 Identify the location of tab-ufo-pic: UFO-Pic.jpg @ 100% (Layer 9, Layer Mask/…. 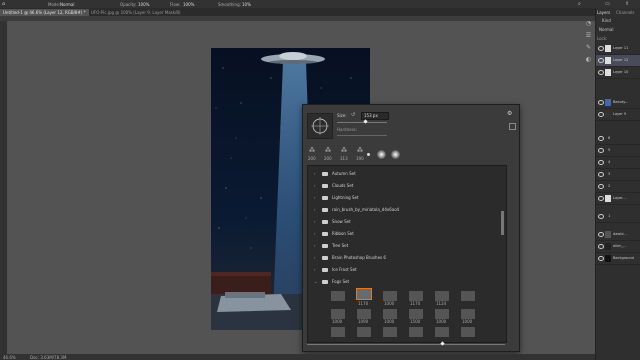
(136, 12).